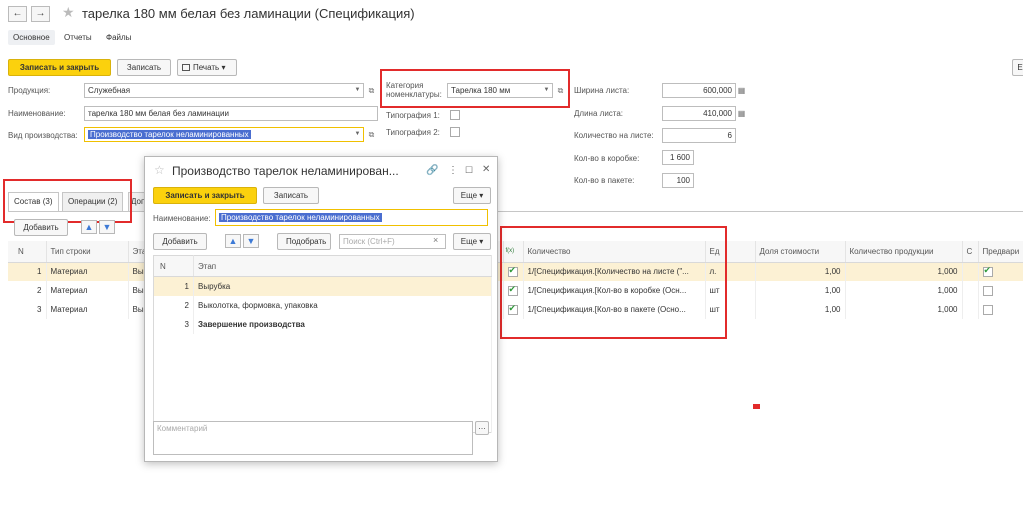 The width and height of the screenshot is (1023, 508). What do you see at coordinates (231, 113) in the screenshot?
I see `name-field: тарелка 180 мм белая без ламинации` at bounding box center [231, 113].